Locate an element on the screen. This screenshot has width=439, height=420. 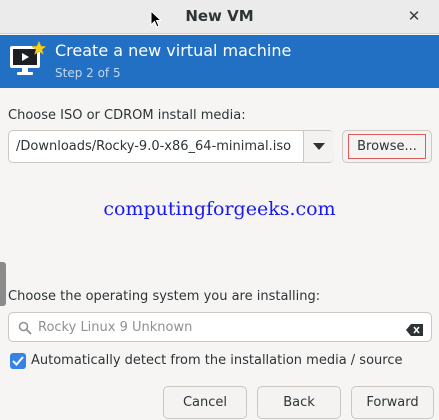
new-vm-icon is located at coordinates (27, 62).